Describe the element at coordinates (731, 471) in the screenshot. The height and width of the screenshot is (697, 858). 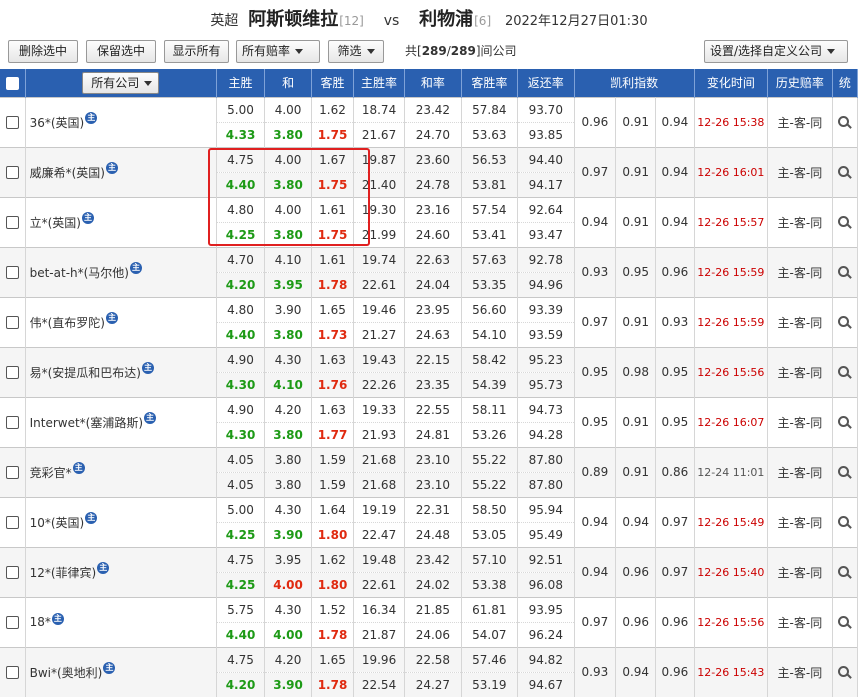
I see `change-time: 12-24 11:01` at that location.